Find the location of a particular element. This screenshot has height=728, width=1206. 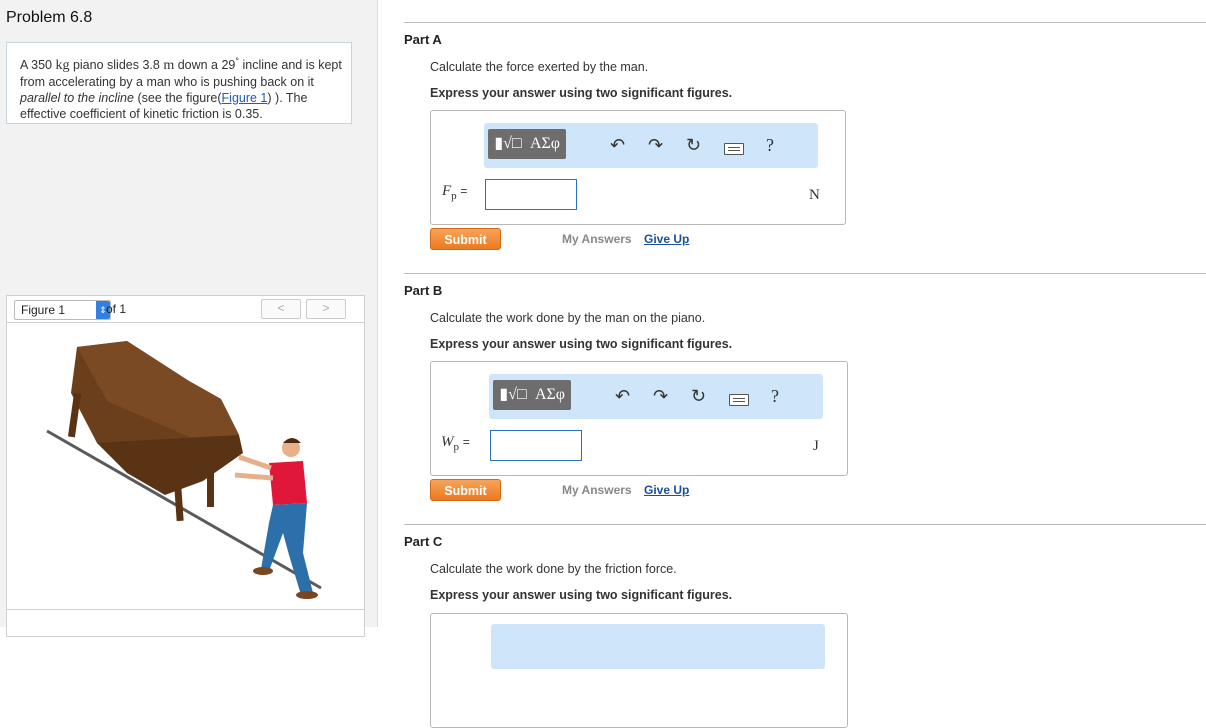

prev-figure-button: < is located at coordinates (281, 309).